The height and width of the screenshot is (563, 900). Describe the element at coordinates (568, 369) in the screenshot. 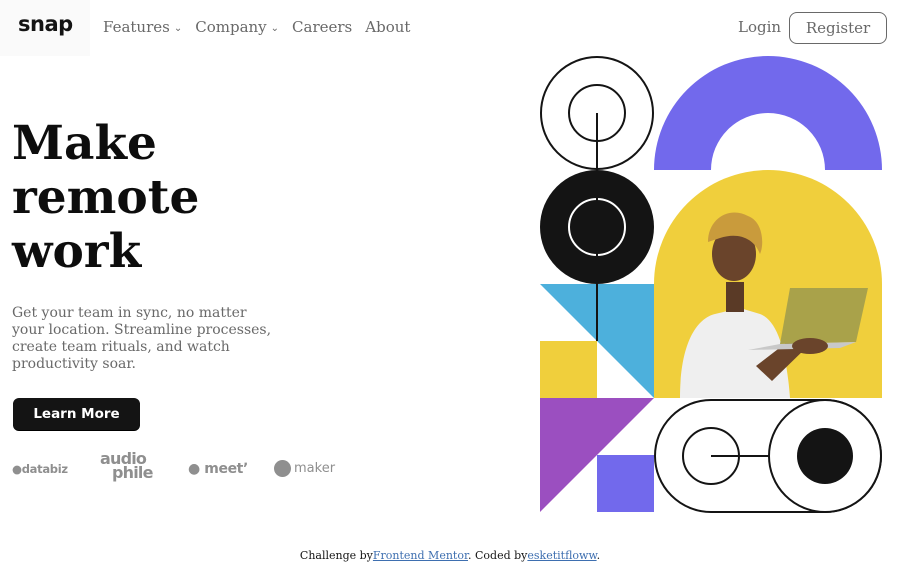

I see `yellow-square-shape` at that location.